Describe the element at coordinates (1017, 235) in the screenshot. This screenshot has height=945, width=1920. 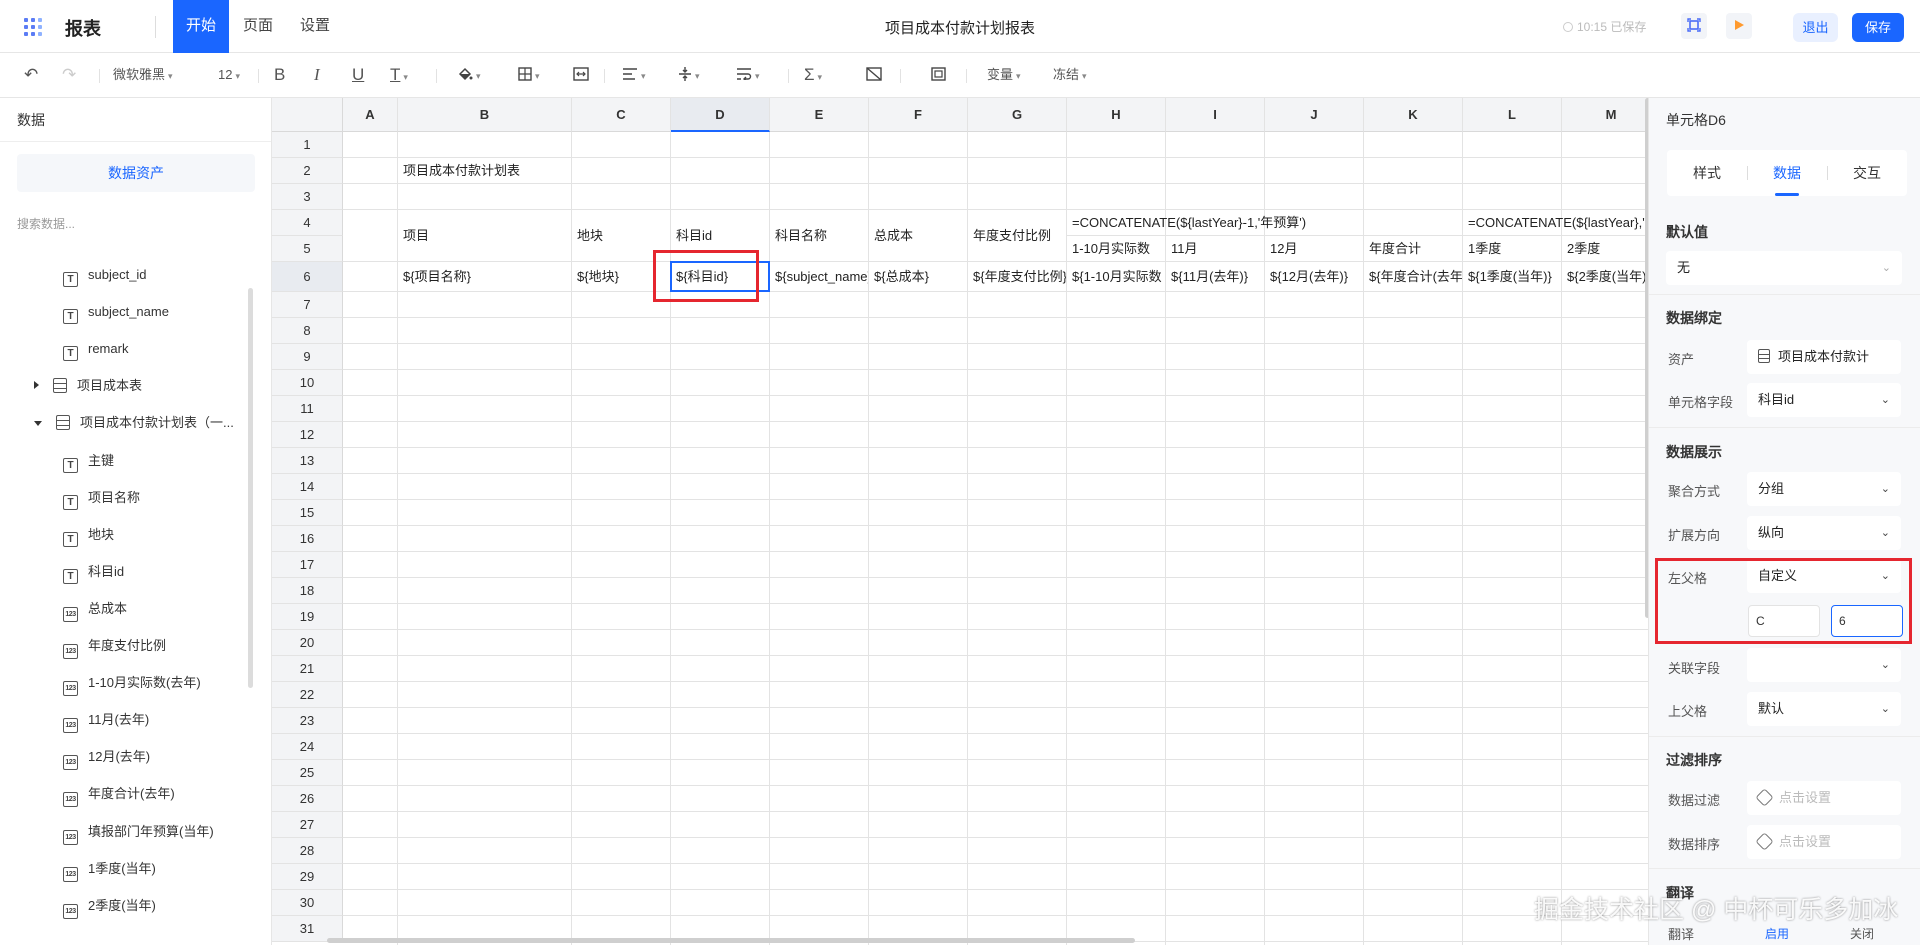
I see `cell-g4: 年度支付比例` at that location.